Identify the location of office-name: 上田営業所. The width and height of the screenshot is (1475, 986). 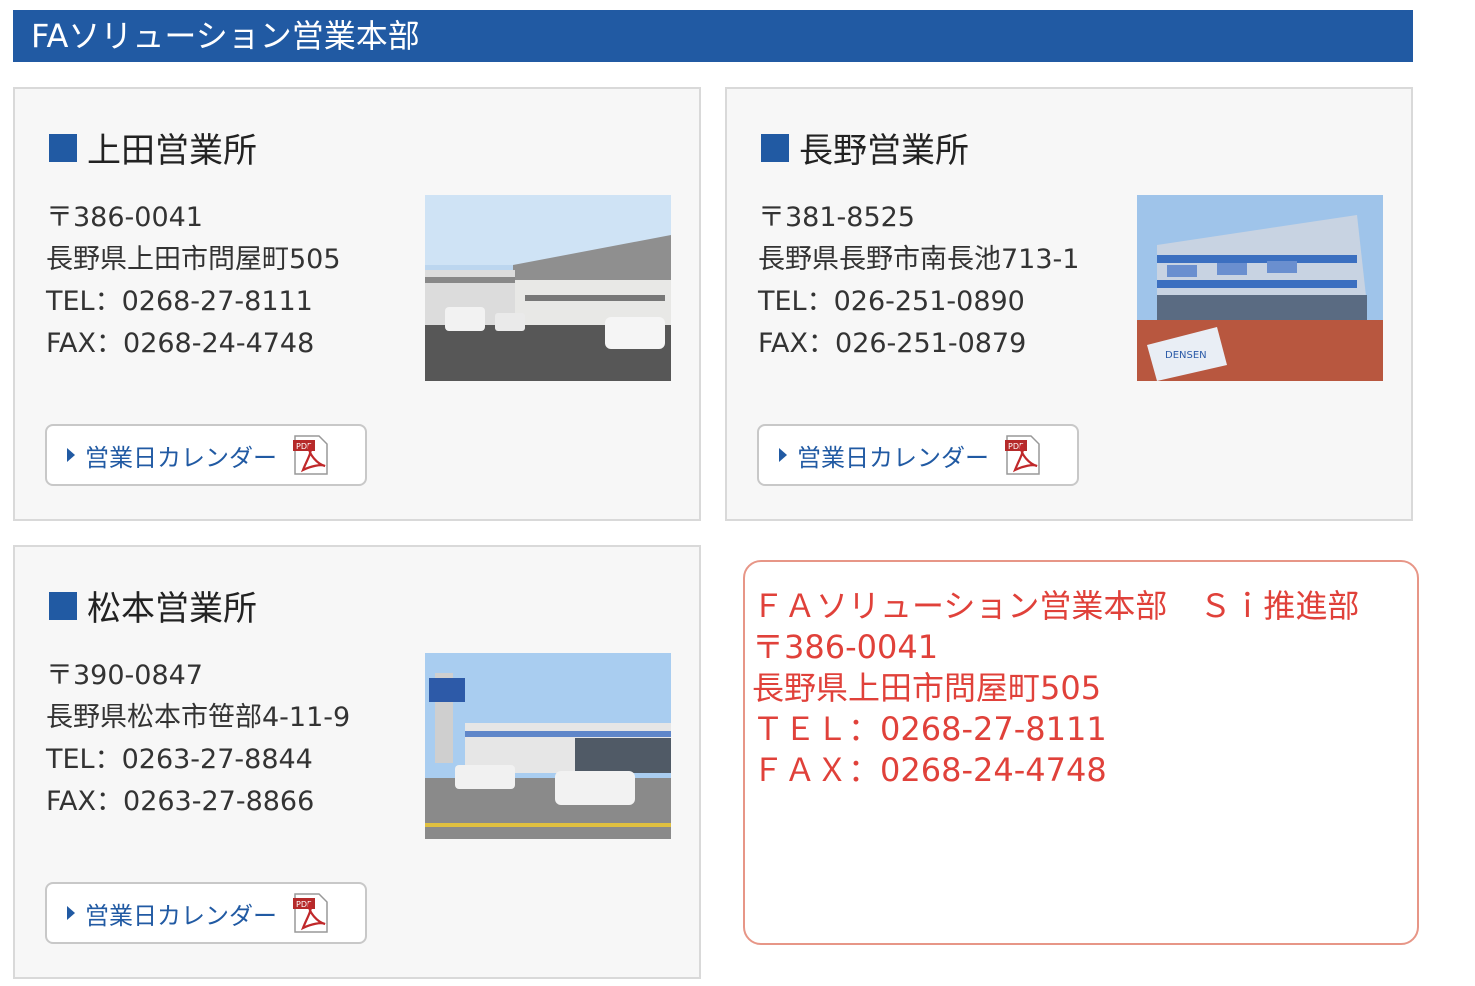
(172, 151).